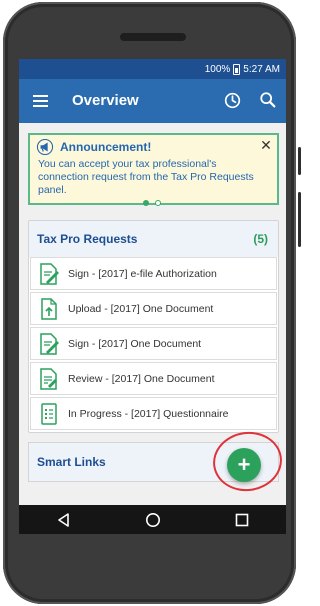 The image size is (320, 606). I want to click on battery-percent: 100%, so click(217, 69).